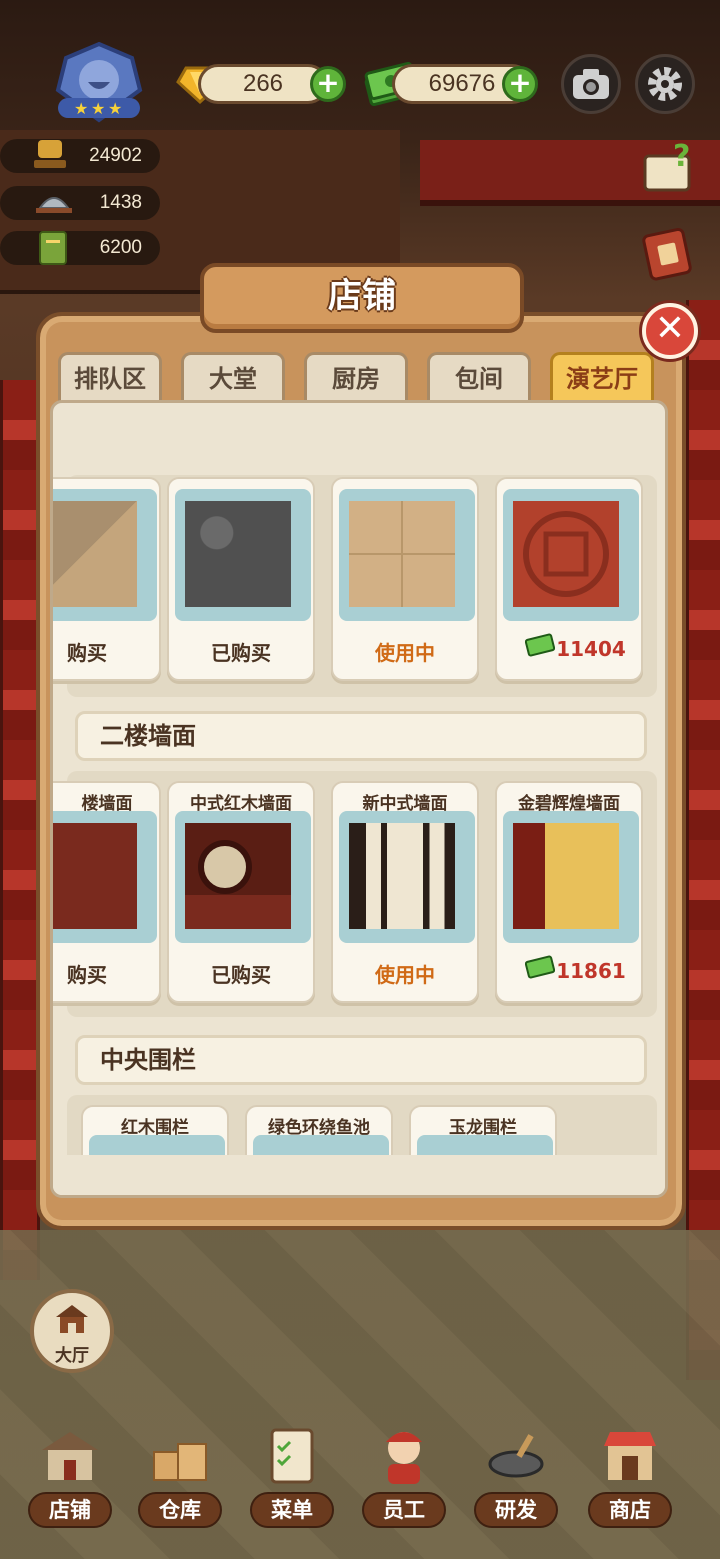 The height and width of the screenshot is (1559, 720). What do you see at coordinates (630, 1510) in the screenshot?
I see `nav-label: 商店` at bounding box center [630, 1510].